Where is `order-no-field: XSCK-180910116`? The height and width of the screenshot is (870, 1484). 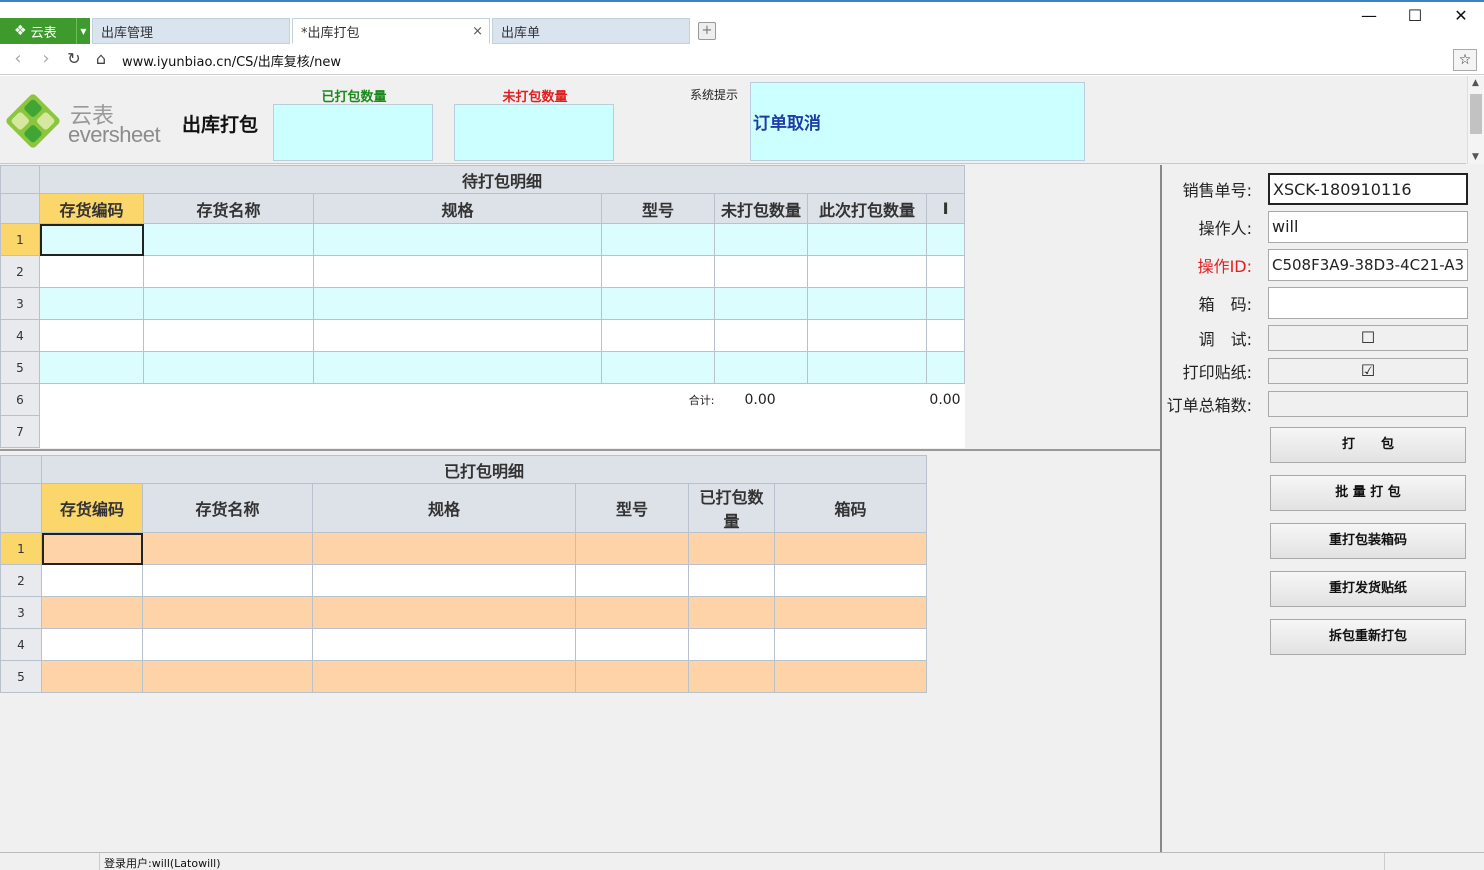 order-no-field: XSCK-180910116 is located at coordinates (1368, 189).